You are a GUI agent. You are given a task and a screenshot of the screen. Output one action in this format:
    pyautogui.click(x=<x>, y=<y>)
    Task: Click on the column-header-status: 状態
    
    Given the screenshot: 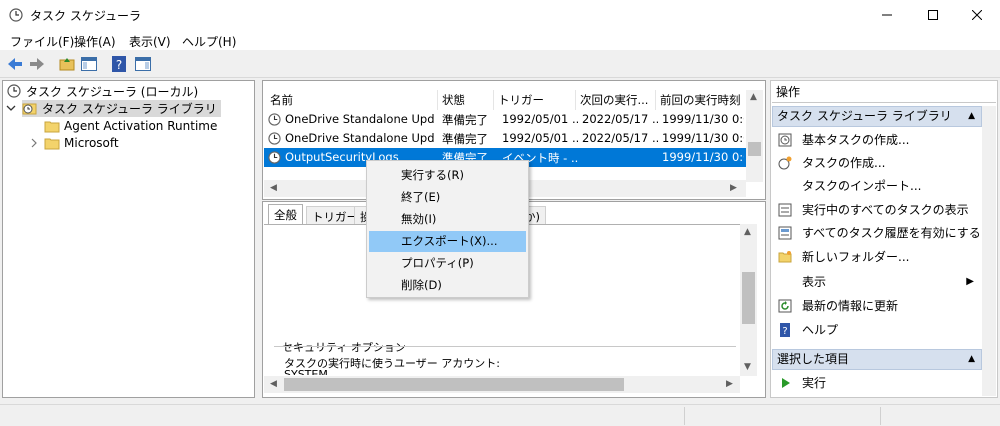 What is the action you would take?
    pyautogui.click(x=466, y=100)
    